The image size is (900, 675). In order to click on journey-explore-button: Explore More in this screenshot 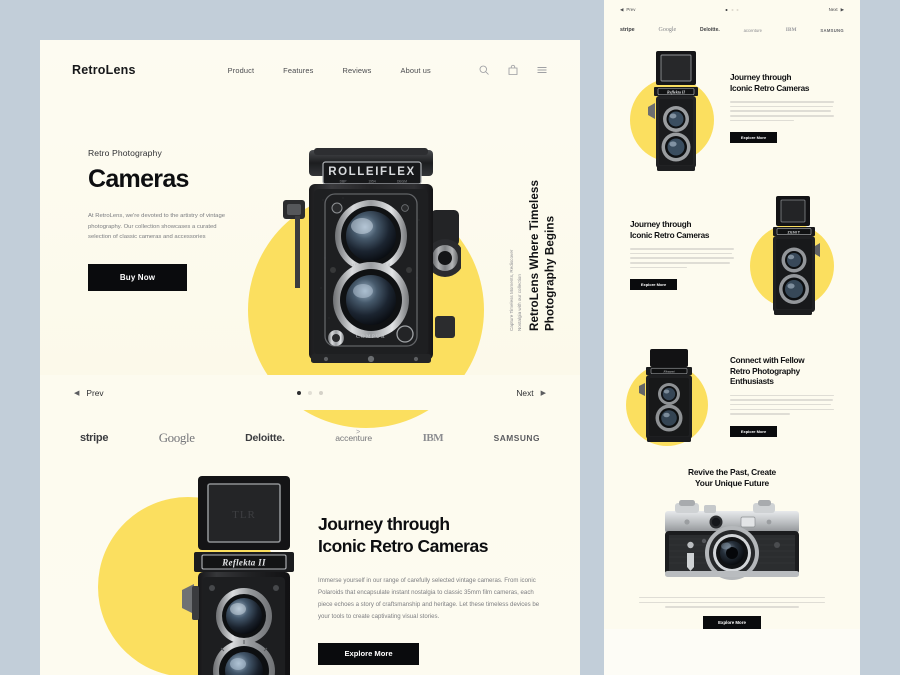, I will do `click(368, 653)`.